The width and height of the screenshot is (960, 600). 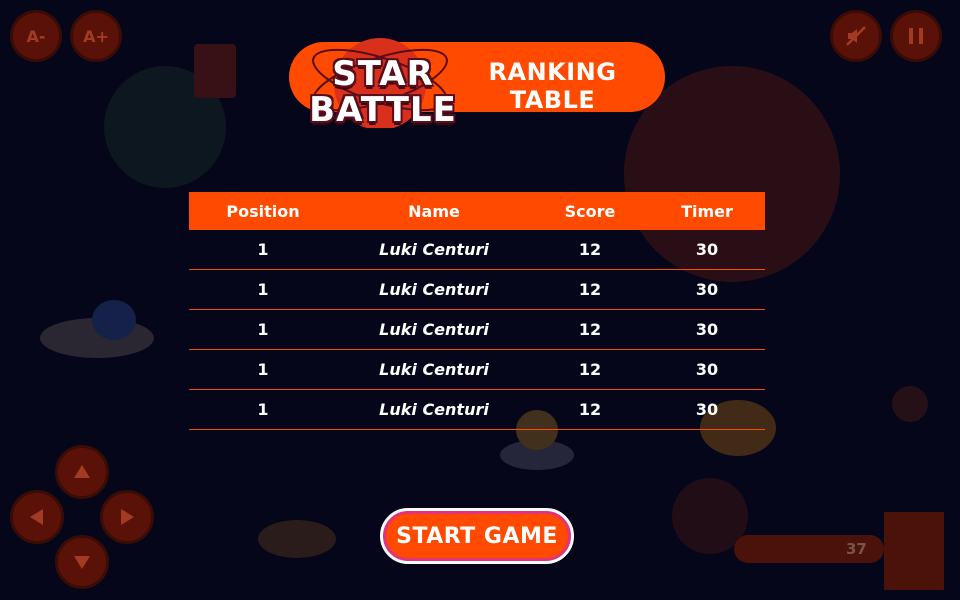 What do you see at coordinates (114, 320) in the screenshot?
I see `ufo-dome-left` at bounding box center [114, 320].